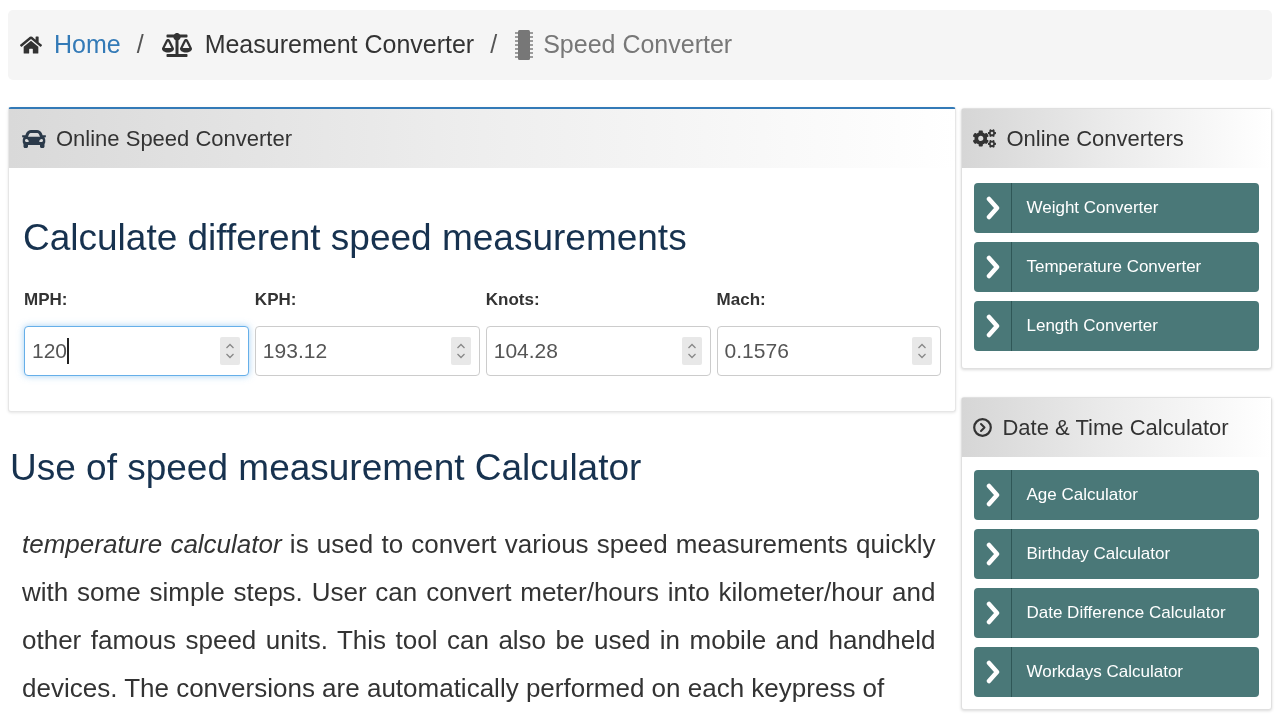 The width and height of the screenshot is (1280, 720). Describe the element at coordinates (638, 45) in the screenshot. I see `breadcrumb-current: Speed Converter` at that location.